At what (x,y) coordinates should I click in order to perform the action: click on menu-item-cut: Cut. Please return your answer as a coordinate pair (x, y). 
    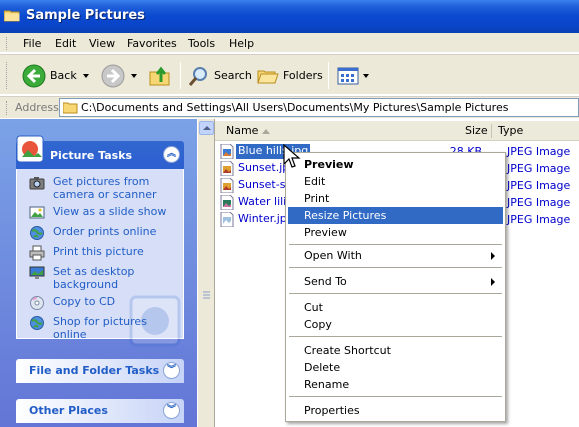
    Looking at the image, I should click on (395, 307).